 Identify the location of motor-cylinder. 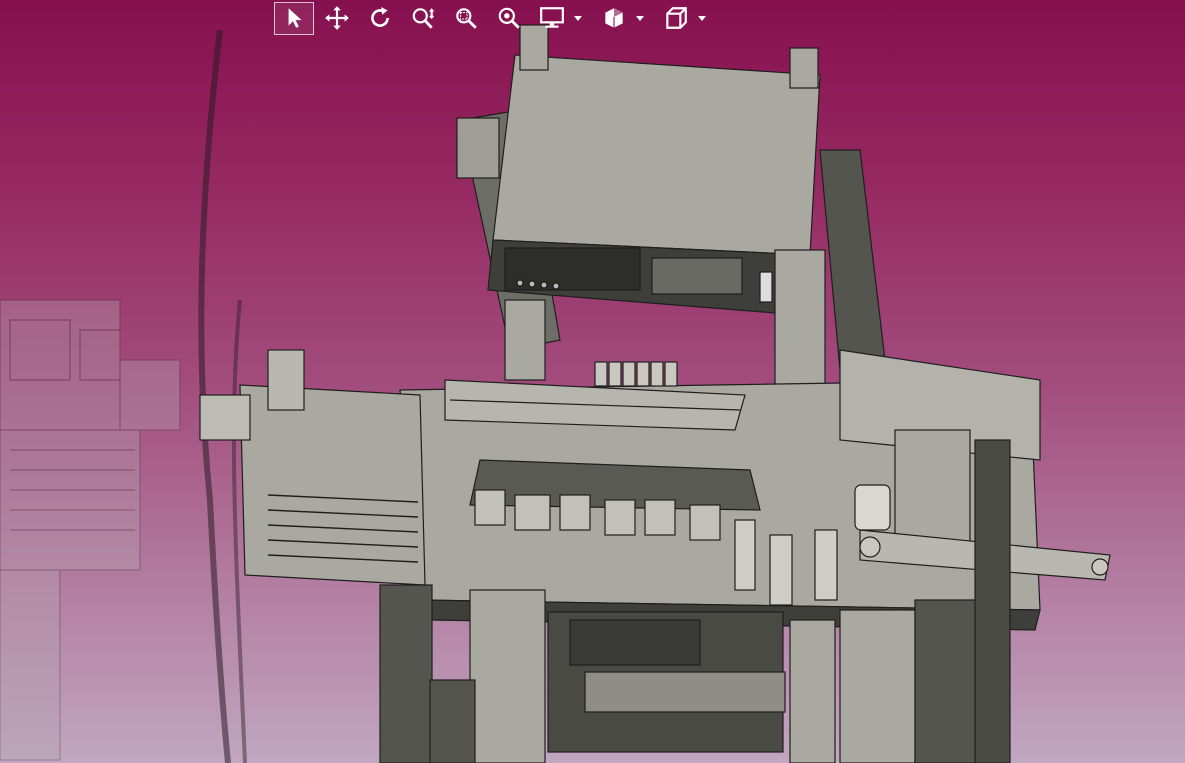
(872, 507).